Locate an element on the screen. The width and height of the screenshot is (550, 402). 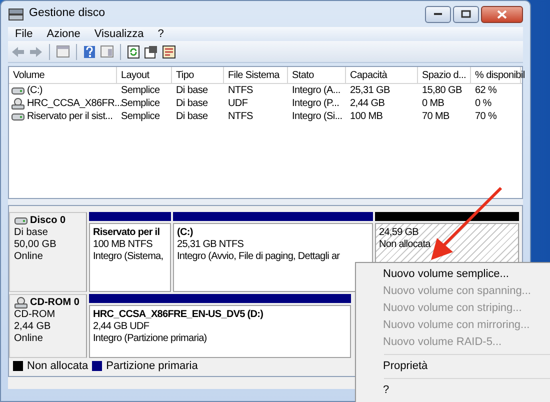
column-header: Layout is located at coordinates (144, 75).